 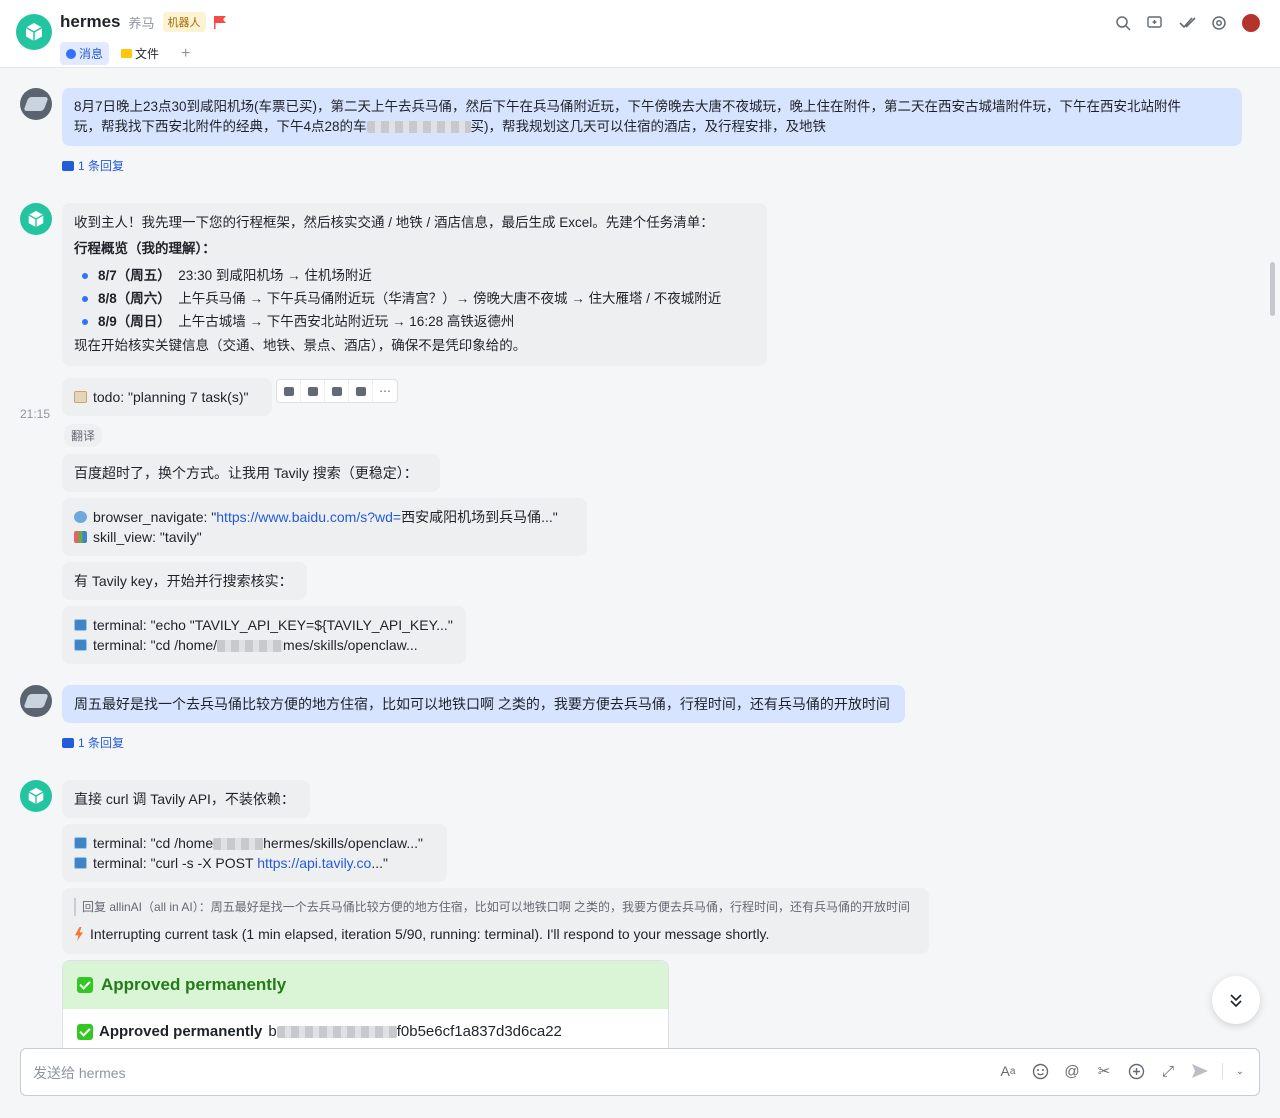 What do you see at coordinates (1219, 23) in the screenshot?
I see `settings-icon` at bounding box center [1219, 23].